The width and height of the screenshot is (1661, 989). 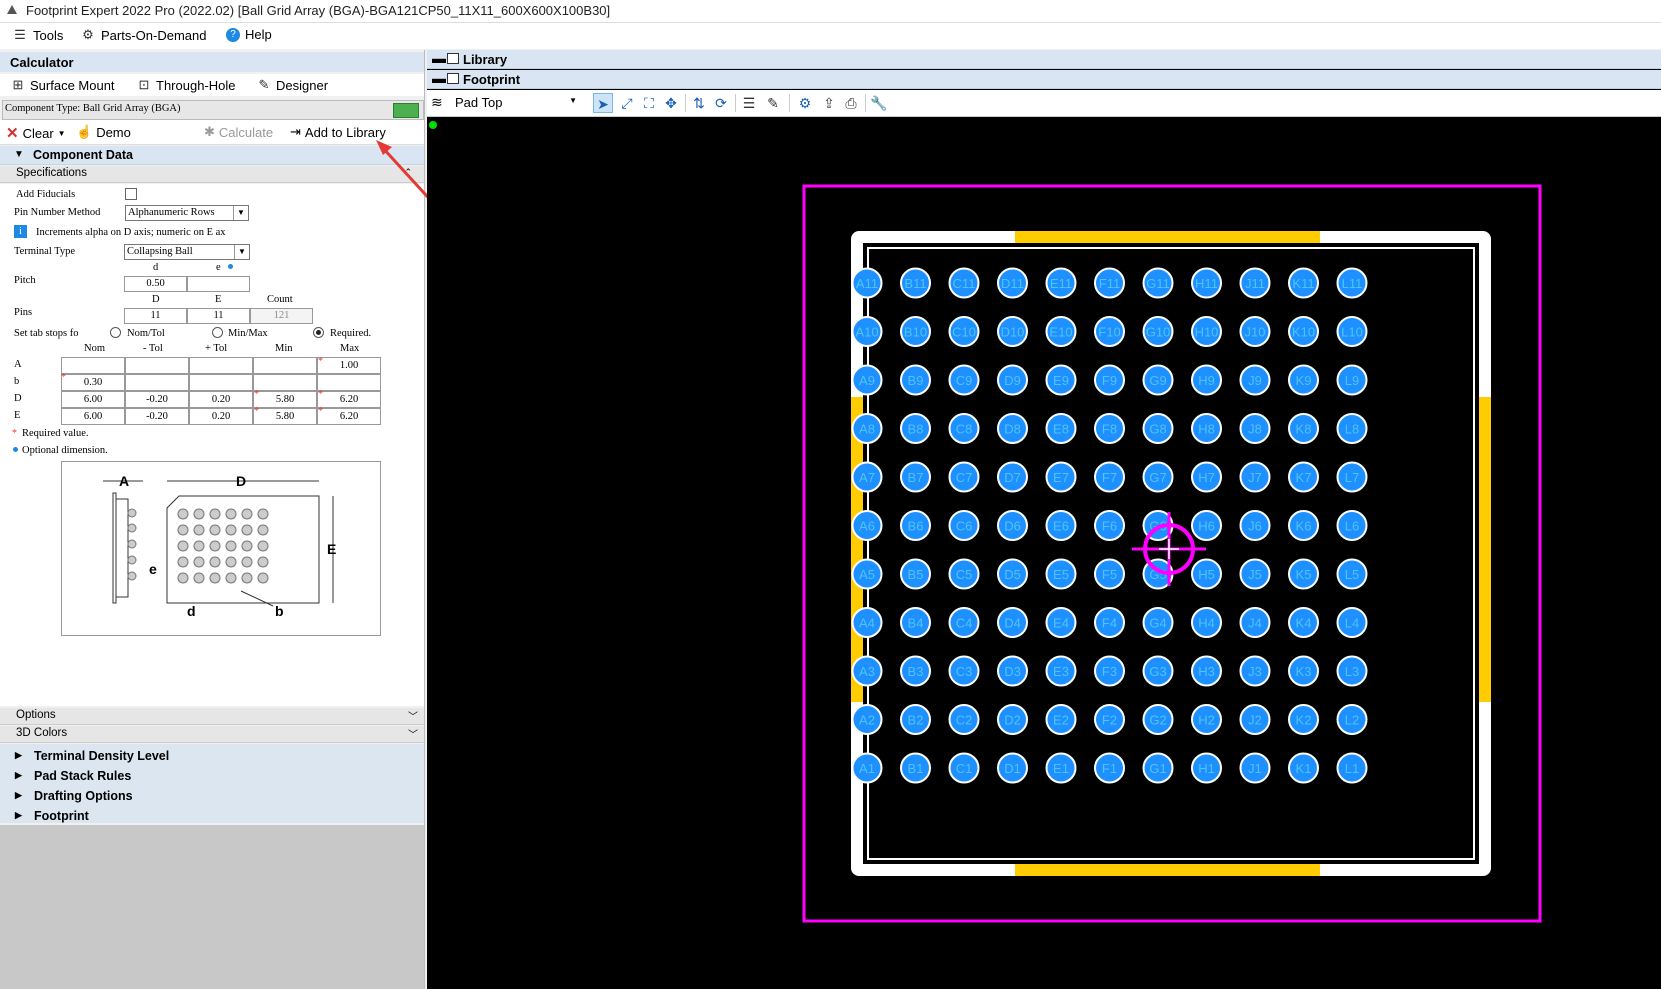 What do you see at coordinates (1061, 574) in the screenshot?
I see `pad-label: E5` at bounding box center [1061, 574].